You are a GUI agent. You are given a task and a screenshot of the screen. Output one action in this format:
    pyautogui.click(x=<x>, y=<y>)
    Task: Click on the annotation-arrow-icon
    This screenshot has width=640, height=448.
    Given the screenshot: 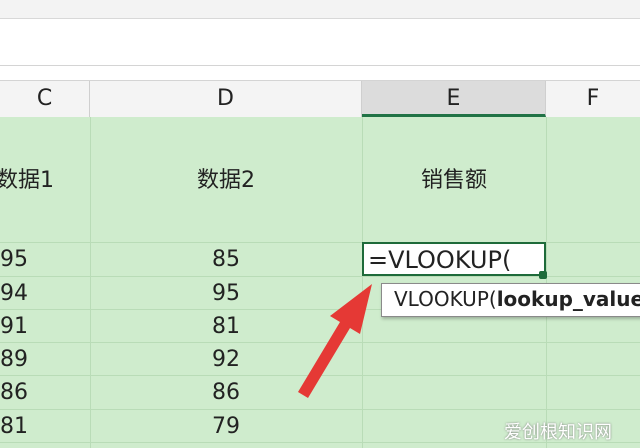 What is the action you would take?
    pyautogui.click(x=335, y=341)
    